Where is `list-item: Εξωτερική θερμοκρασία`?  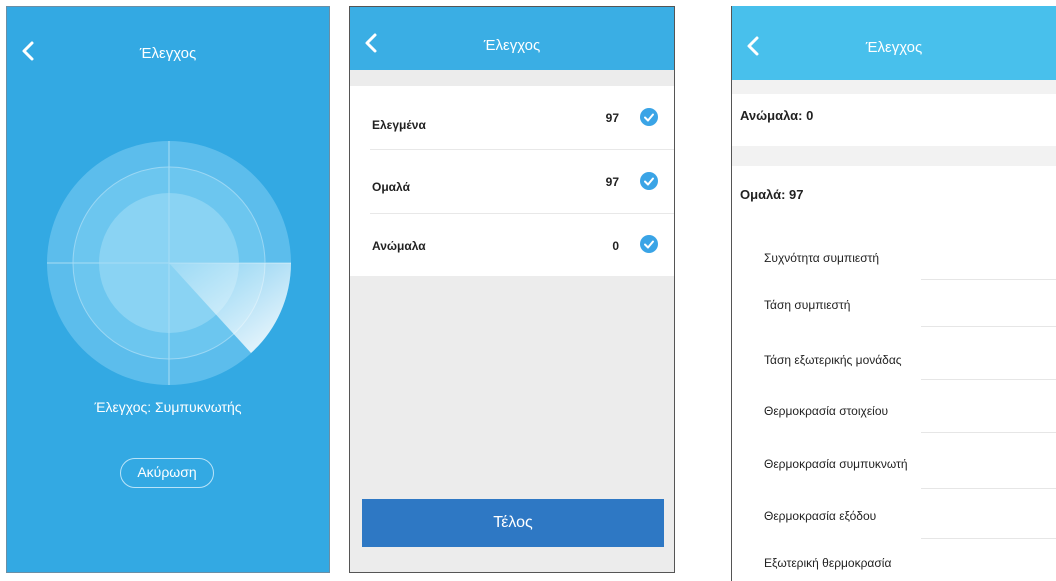
list-item: Εξωτερική θερμοκρασία is located at coordinates (828, 563).